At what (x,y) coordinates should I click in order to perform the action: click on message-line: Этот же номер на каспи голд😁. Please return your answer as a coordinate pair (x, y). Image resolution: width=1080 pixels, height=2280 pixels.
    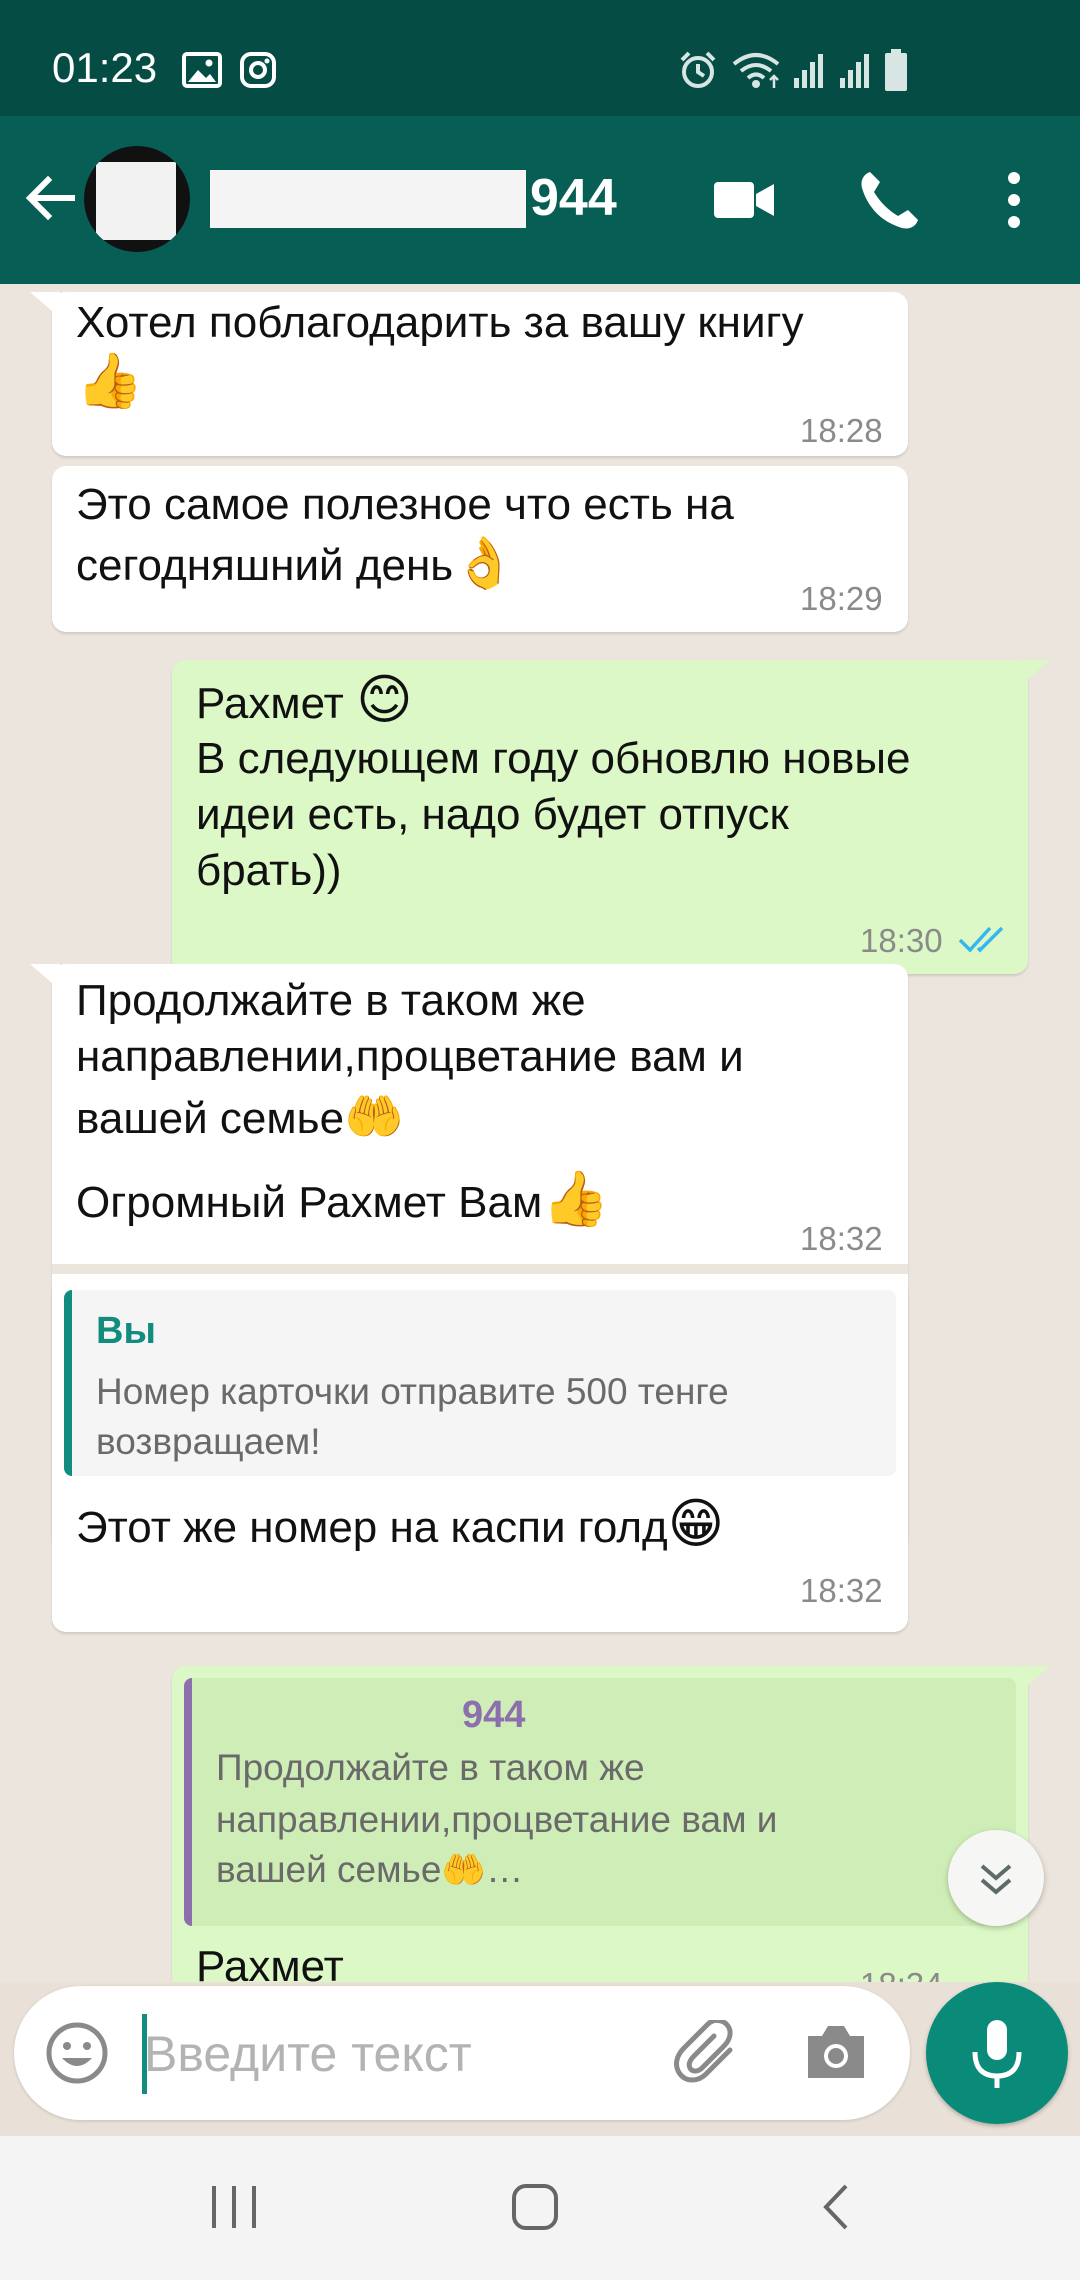
    Looking at the image, I should click on (400, 1524).